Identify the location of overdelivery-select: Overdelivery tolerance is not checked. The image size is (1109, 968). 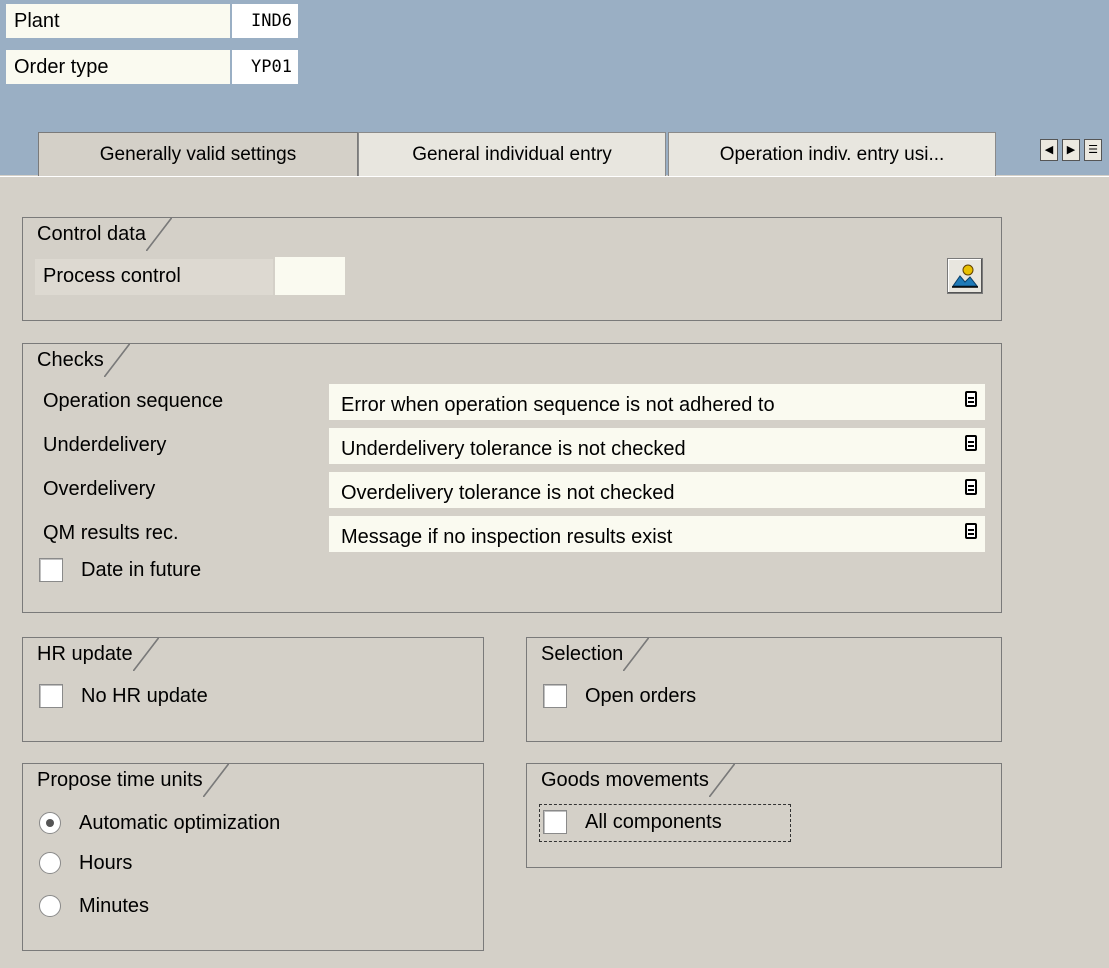
(657, 490).